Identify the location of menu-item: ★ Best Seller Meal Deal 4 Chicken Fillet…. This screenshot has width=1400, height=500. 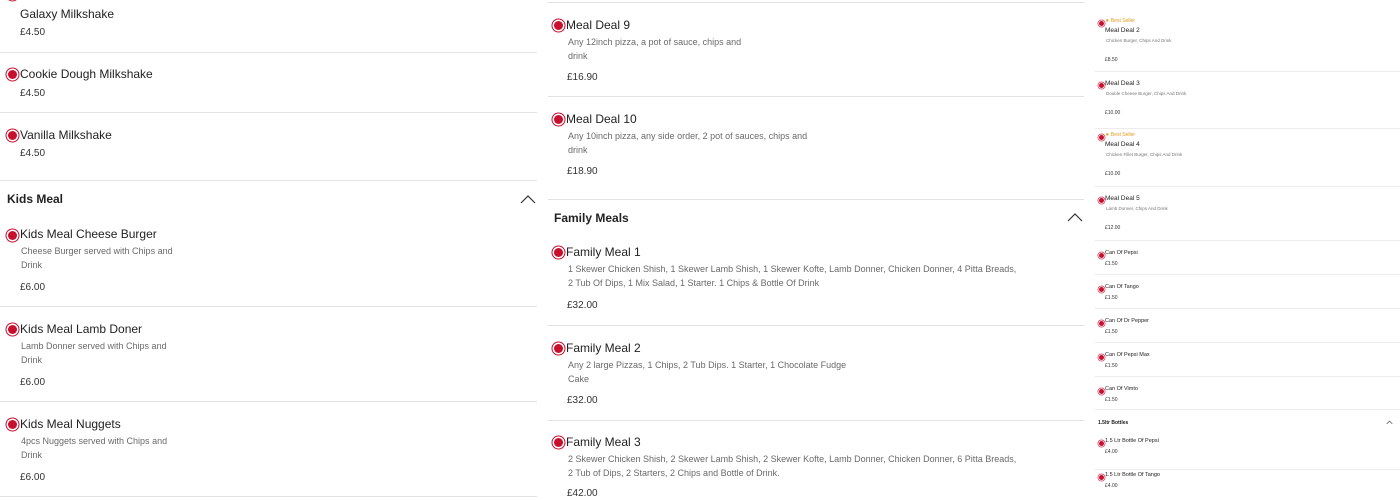
(1247, 158).